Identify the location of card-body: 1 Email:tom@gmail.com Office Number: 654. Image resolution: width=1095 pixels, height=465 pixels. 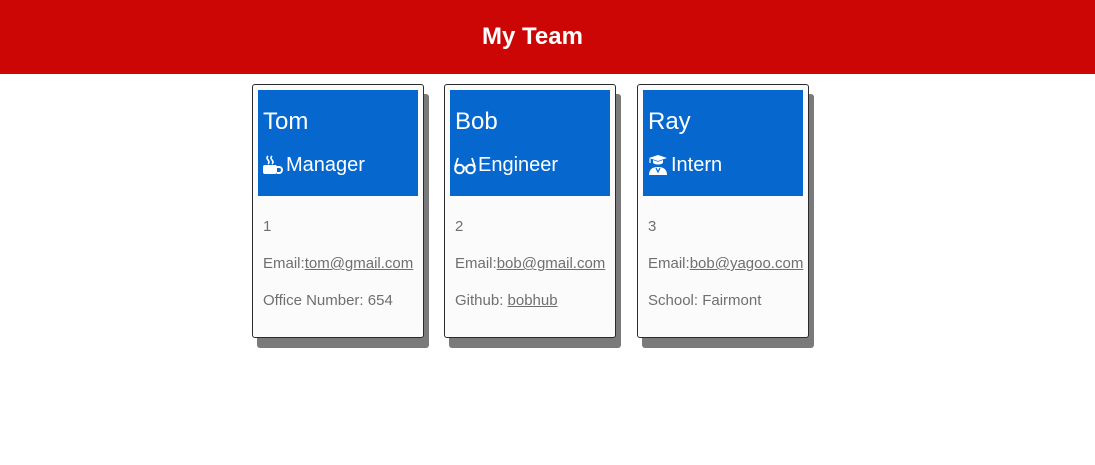
(341, 273).